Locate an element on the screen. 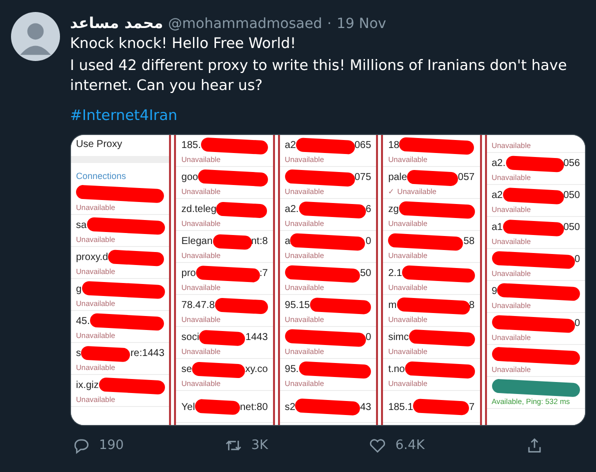  proxy-address: a1 is located at coordinates (497, 227).